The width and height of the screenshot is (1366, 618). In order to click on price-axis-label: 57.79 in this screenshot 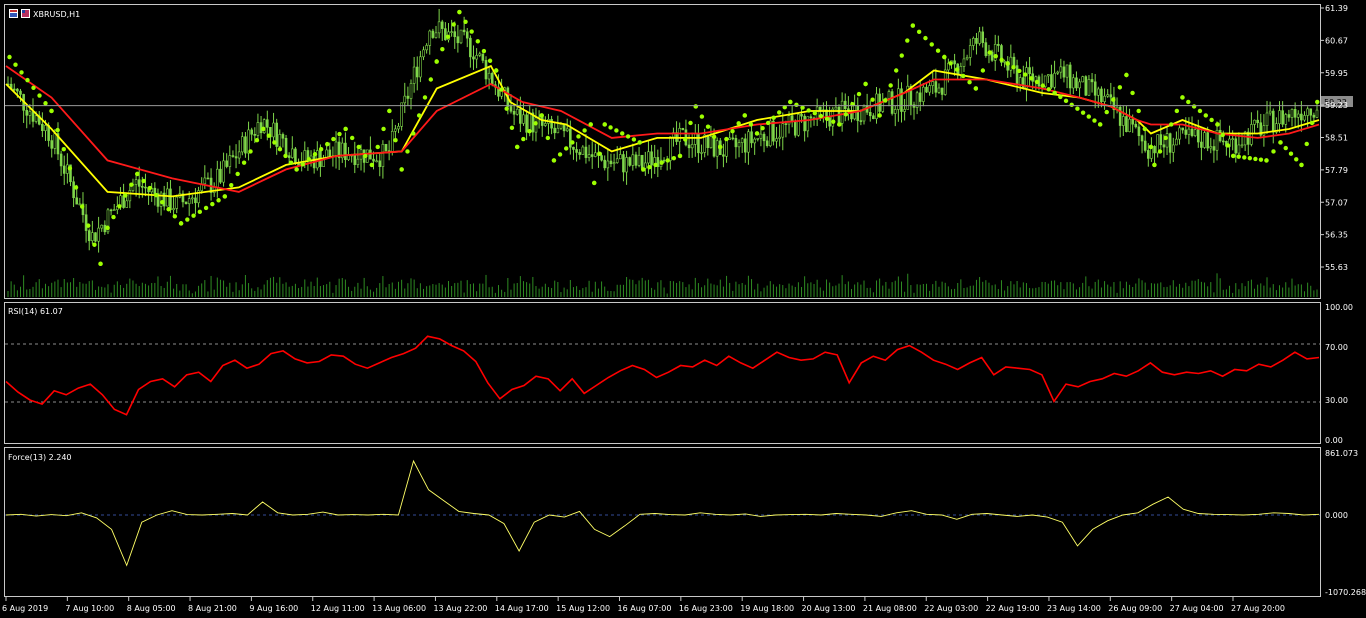, I will do `click(1336, 170)`.